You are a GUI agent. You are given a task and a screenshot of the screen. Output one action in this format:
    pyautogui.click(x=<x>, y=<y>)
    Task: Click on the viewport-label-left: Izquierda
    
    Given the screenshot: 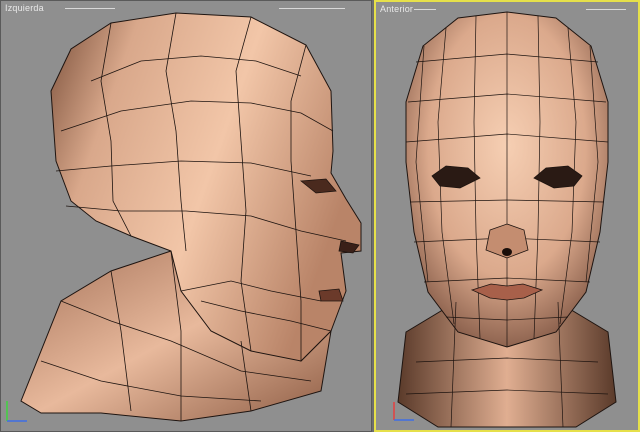 What is the action you would take?
    pyautogui.click(x=24, y=8)
    